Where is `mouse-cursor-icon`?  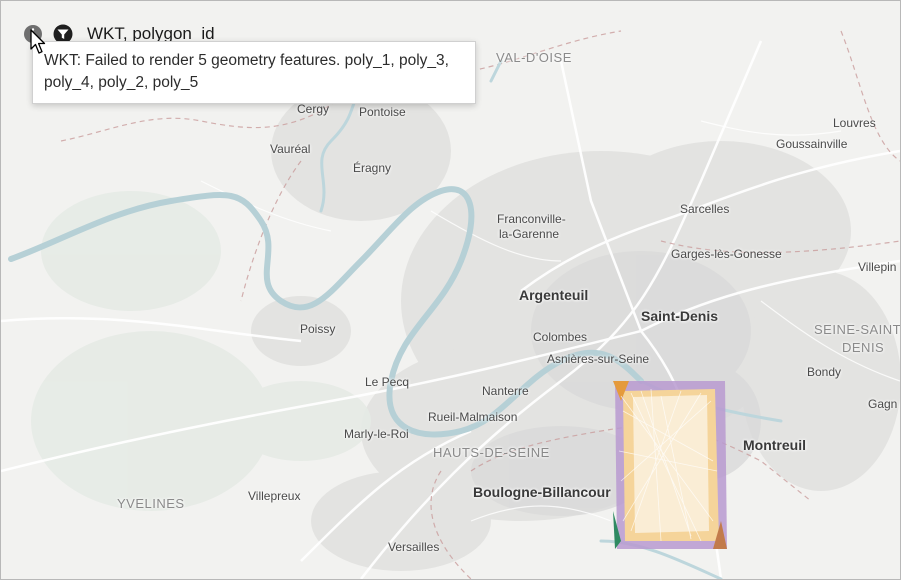
mouse-cursor-icon is located at coordinates (38, 41).